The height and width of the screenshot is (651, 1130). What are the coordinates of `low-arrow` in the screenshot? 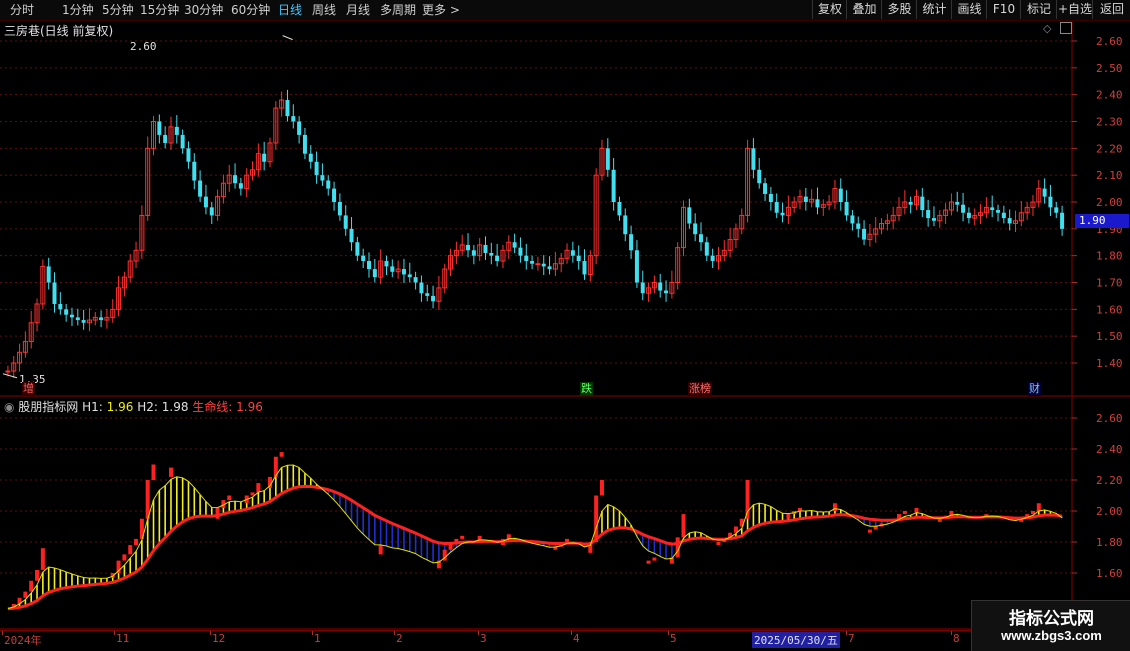 It's located at (10, 376).